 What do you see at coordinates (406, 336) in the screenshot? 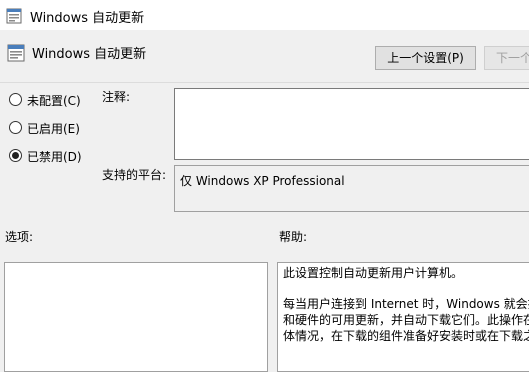
I see `help-text-line: 体情况，在下载的组件准备好安装时或在下载之` at bounding box center [406, 336].